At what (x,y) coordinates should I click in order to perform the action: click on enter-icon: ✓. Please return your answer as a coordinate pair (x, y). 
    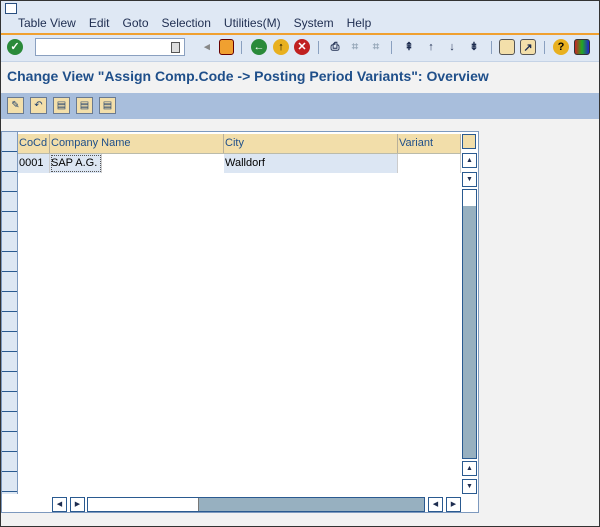
    Looking at the image, I should click on (15, 47).